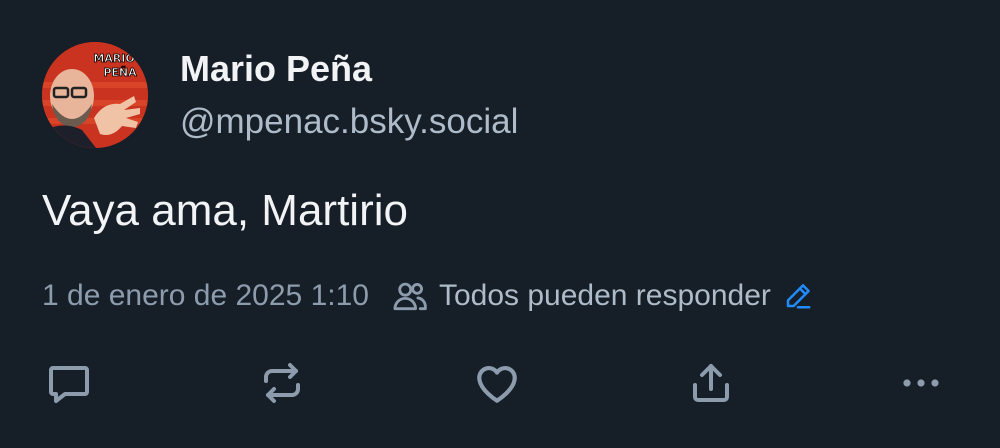 The height and width of the screenshot is (448, 1000). I want to click on share-button, so click(711, 383).